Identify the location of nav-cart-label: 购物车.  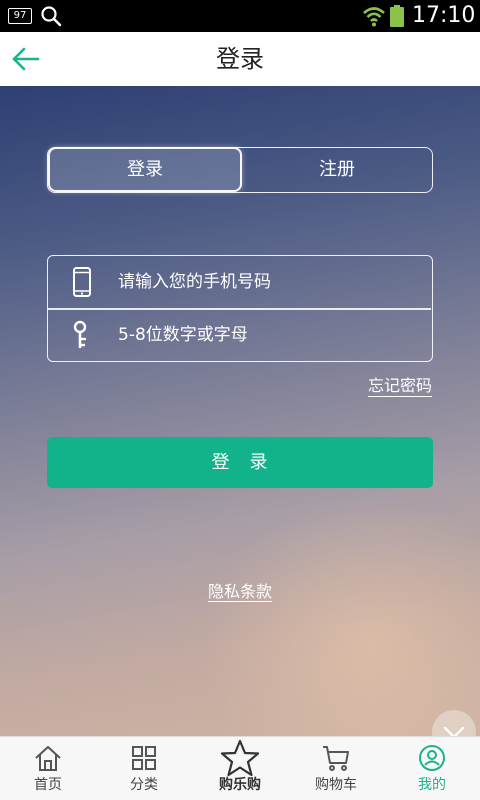
(336, 785).